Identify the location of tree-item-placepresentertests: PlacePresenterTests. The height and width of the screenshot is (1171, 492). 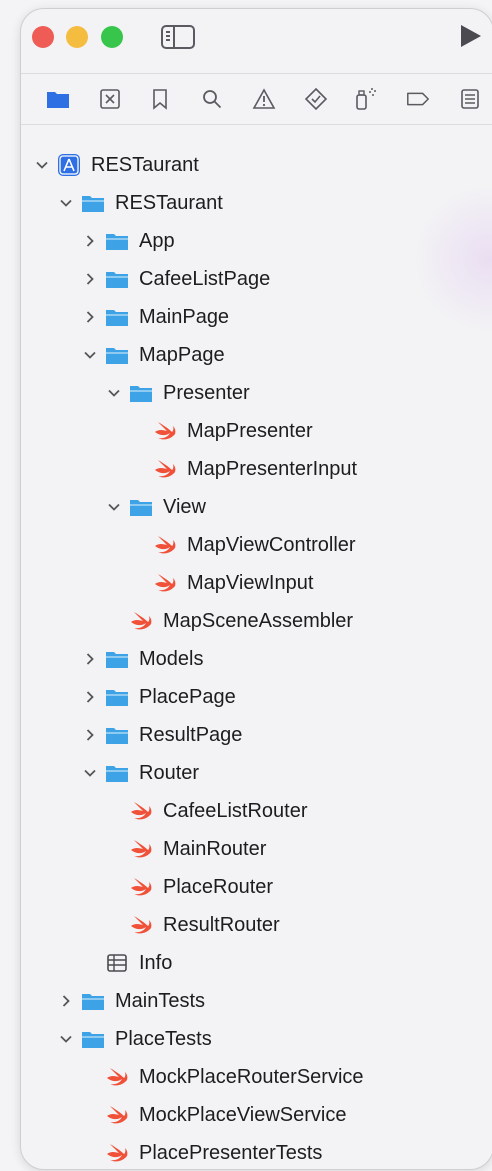
(201, 1152).